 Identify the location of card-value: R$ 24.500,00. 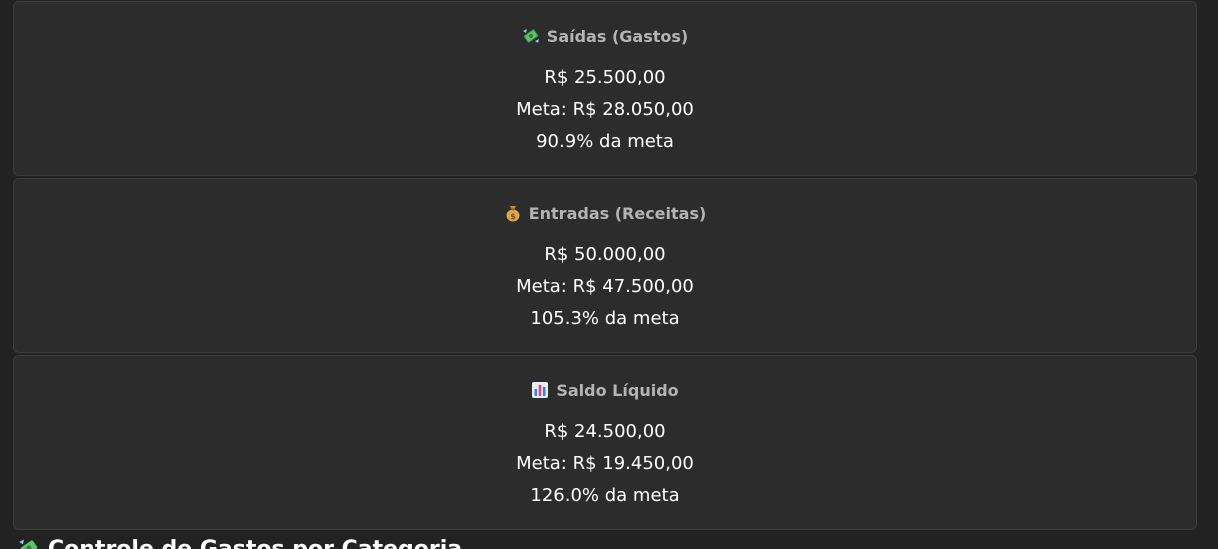
(605, 431).